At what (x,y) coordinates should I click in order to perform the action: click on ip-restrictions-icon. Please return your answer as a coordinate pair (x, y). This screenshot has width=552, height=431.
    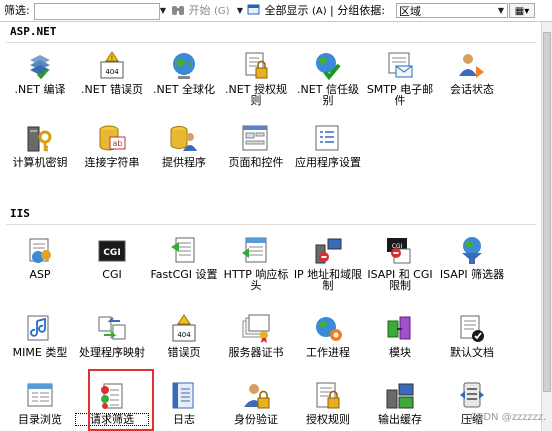
    Looking at the image, I should click on (328, 251).